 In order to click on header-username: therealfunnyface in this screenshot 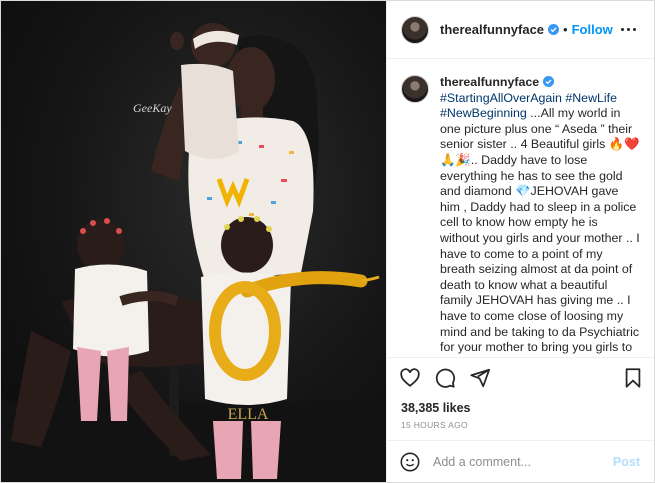, I will do `click(492, 29)`.